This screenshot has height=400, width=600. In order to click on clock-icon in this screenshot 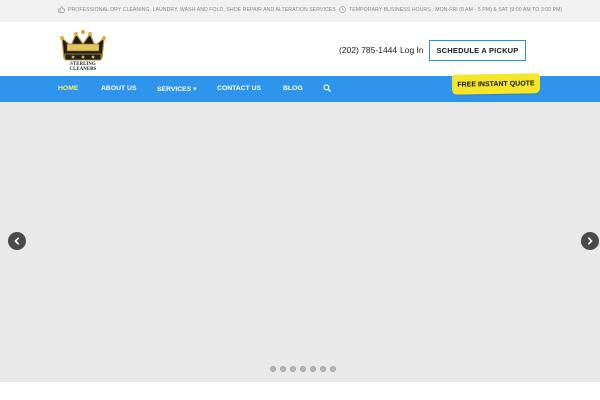, I will do `click(342, 9)`.